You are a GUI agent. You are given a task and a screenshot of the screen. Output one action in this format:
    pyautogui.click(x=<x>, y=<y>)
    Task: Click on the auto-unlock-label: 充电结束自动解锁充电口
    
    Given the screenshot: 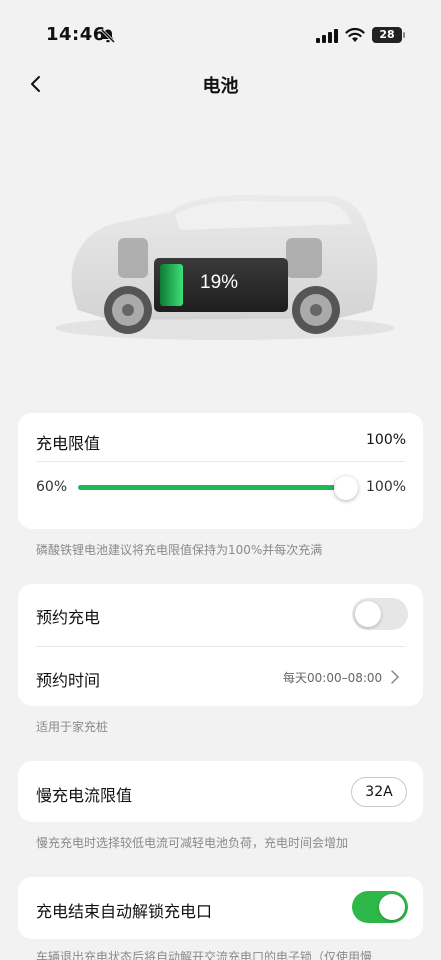 What is the action you would take?
    pyautogui.click(x=124, y=911)
    